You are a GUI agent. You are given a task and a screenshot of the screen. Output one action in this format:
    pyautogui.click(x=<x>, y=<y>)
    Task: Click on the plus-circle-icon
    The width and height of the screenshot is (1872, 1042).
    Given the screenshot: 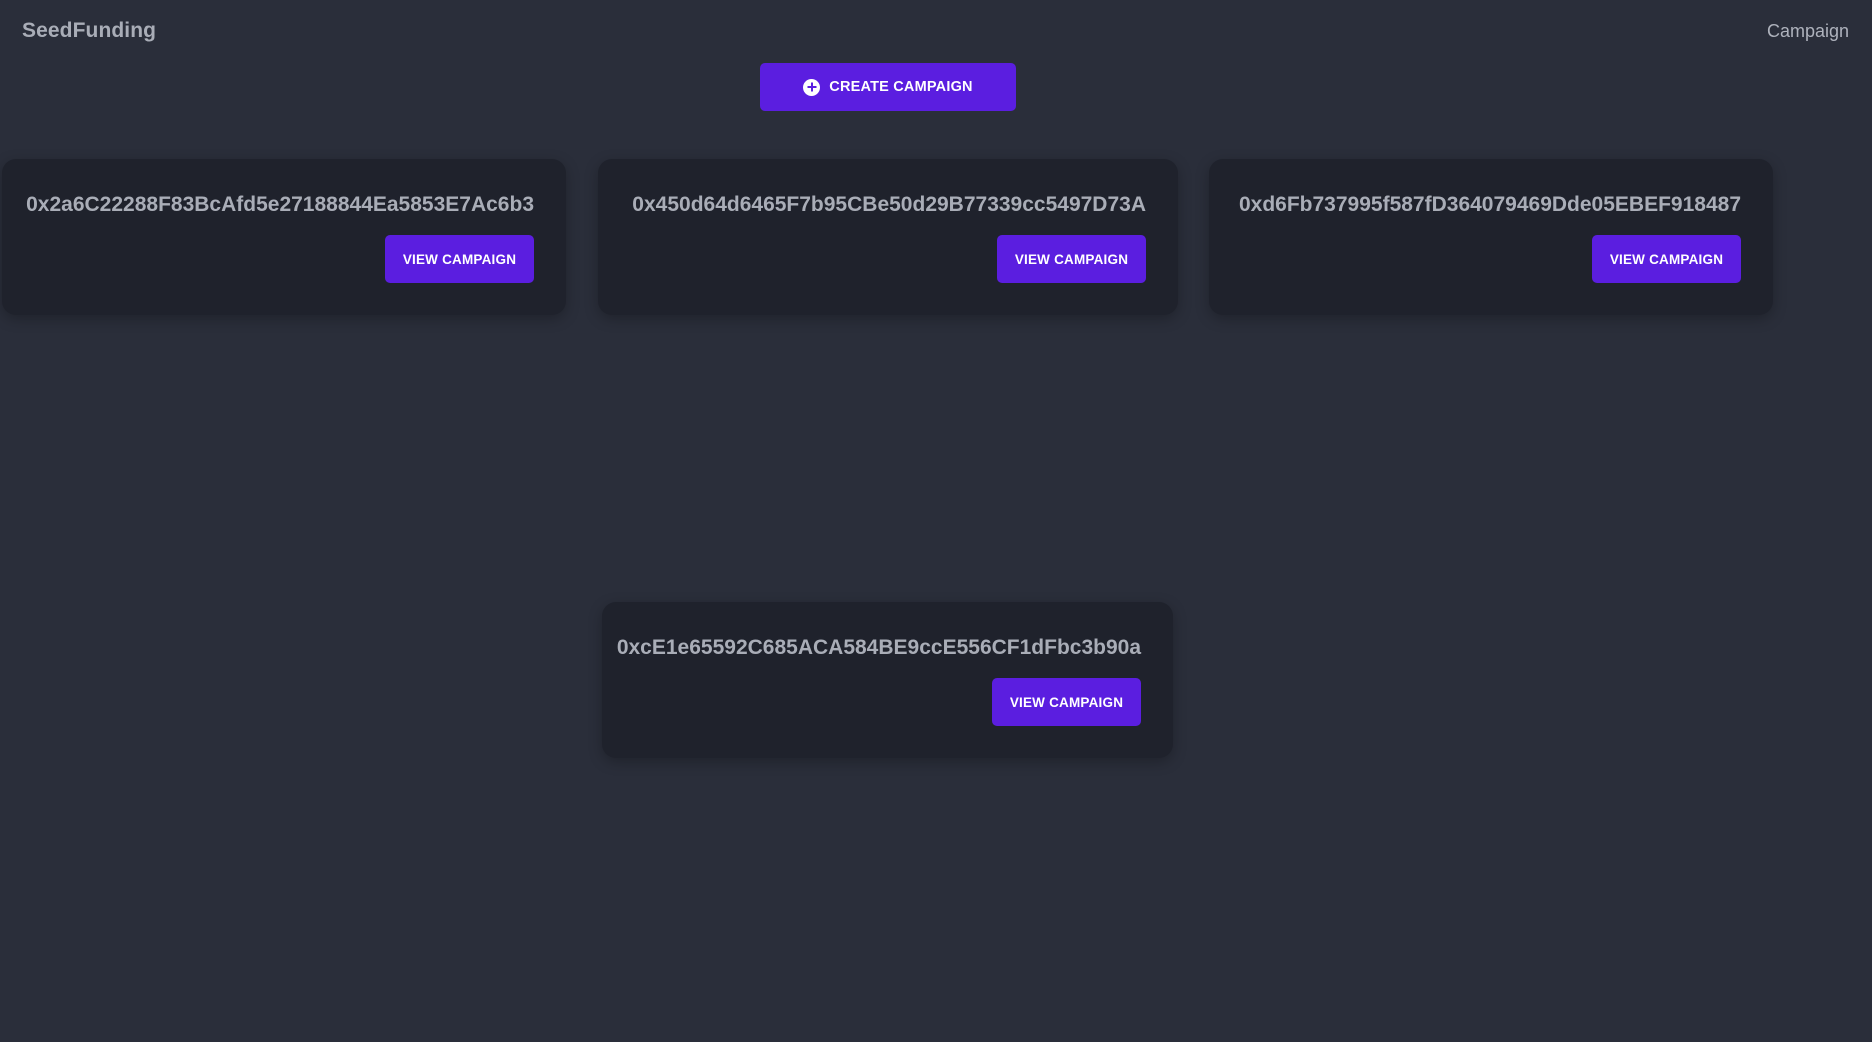 What is the action you would take?
    pyautogui.click(x=812, y=87)
    